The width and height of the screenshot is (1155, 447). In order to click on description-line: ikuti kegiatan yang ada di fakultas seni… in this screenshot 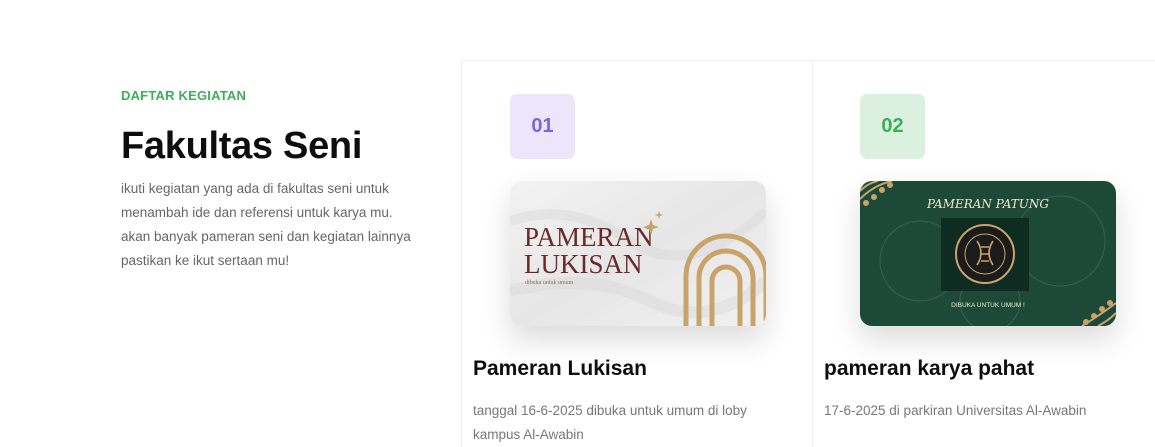, I will do `click(255, 188)`.